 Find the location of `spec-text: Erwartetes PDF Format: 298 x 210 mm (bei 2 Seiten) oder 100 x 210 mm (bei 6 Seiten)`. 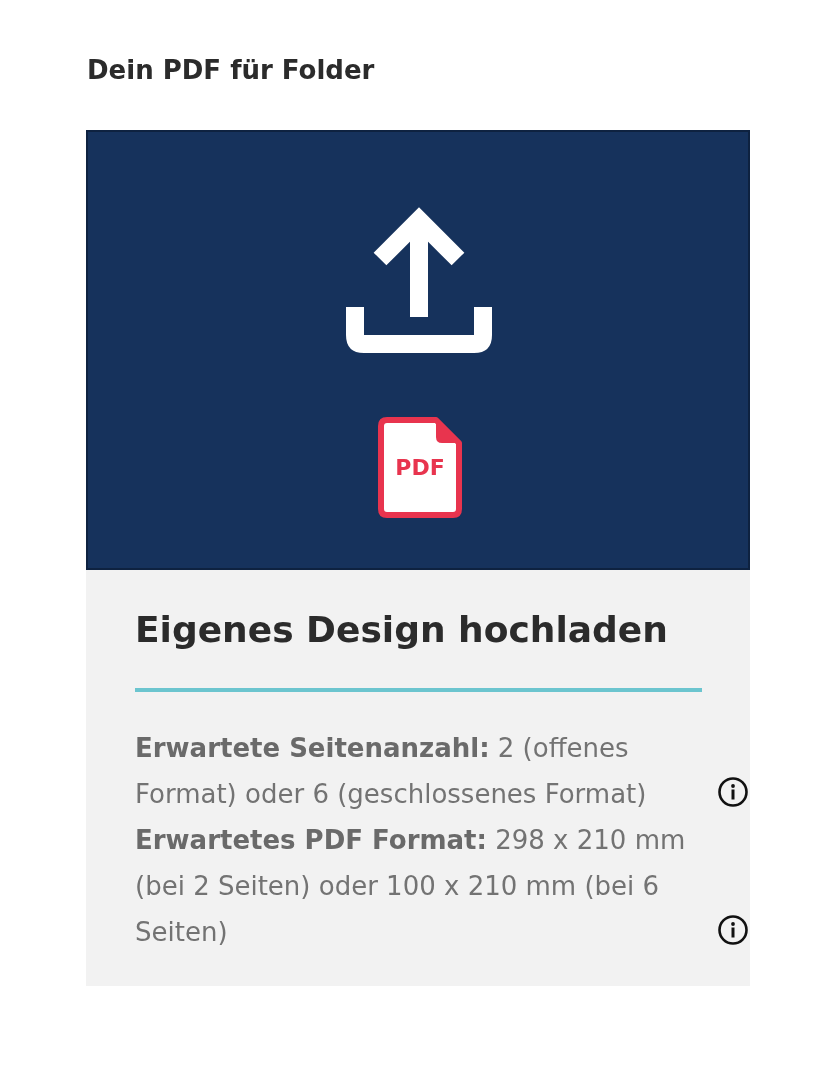

spec-text: Erwartetes PDF Format: 298 x 210 mm (bei 2 Seiten) oder 100 x 210 mm (bei 6 Seiten) is located at coordinates (411, 886).